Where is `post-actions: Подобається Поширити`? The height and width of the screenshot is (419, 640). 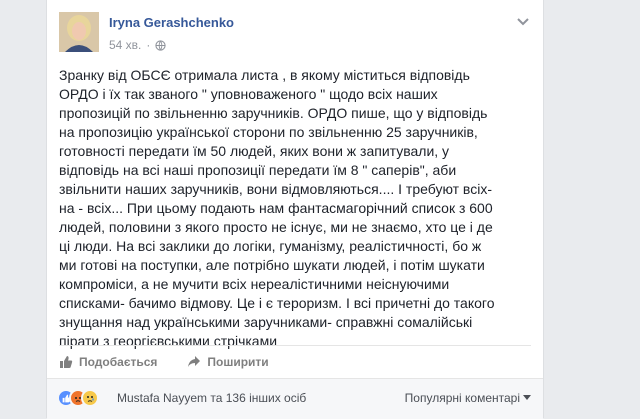 post-actions: Подобається Поширити is located at coordinates (179, 362).